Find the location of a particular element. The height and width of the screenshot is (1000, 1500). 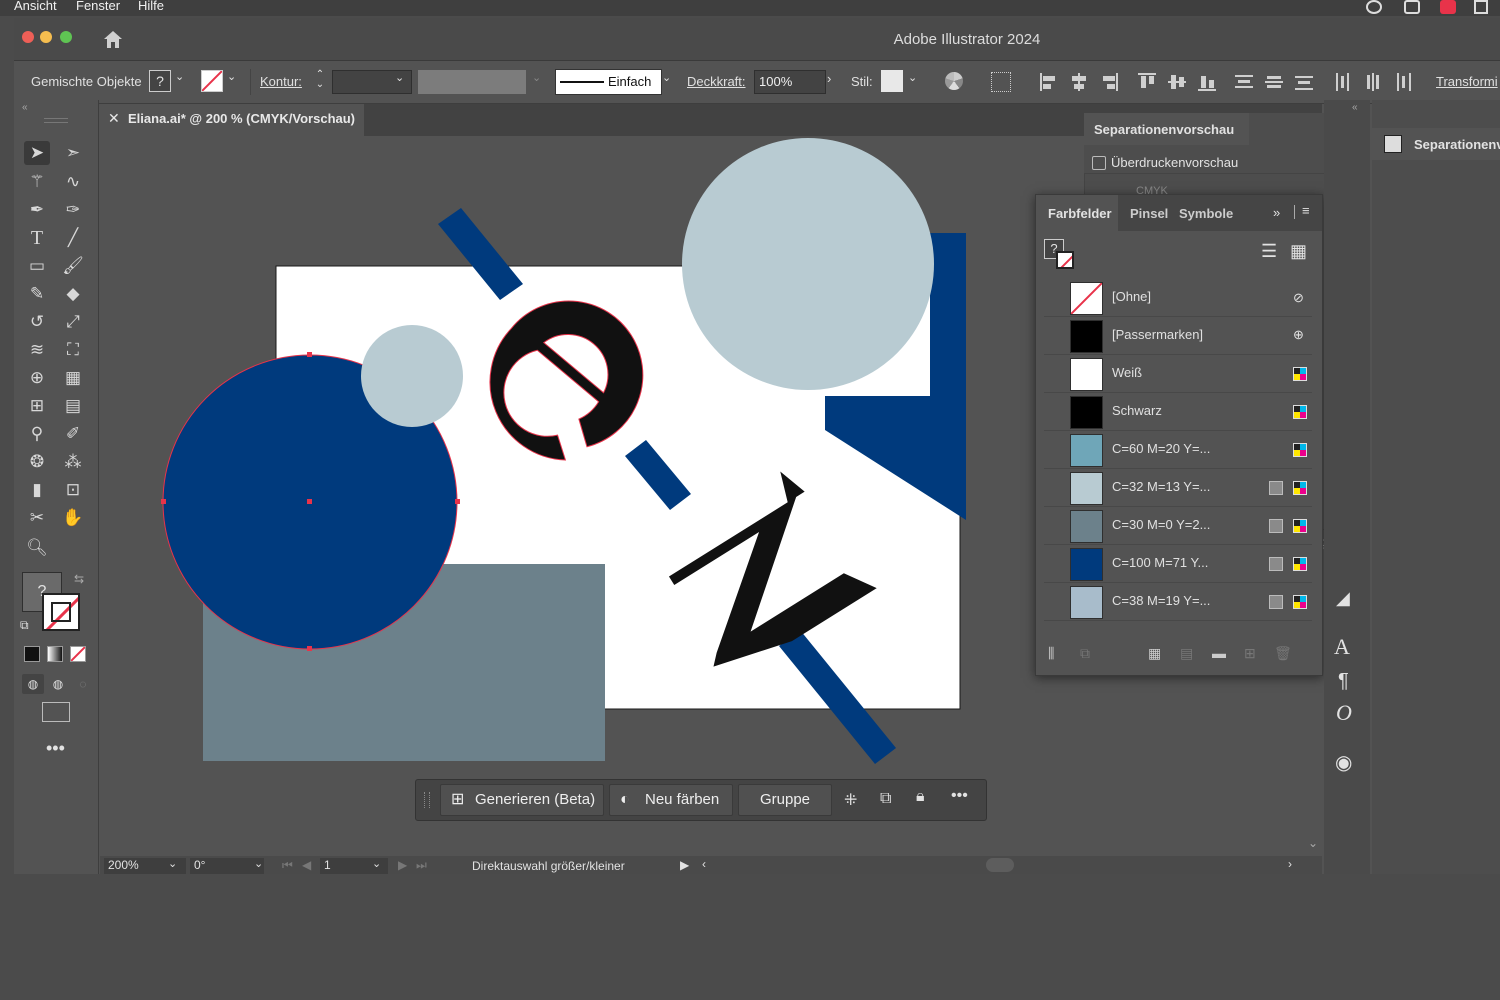

generate-beta-button: ⊞ Generieren (Beta) is located at coordinates (522, 800).